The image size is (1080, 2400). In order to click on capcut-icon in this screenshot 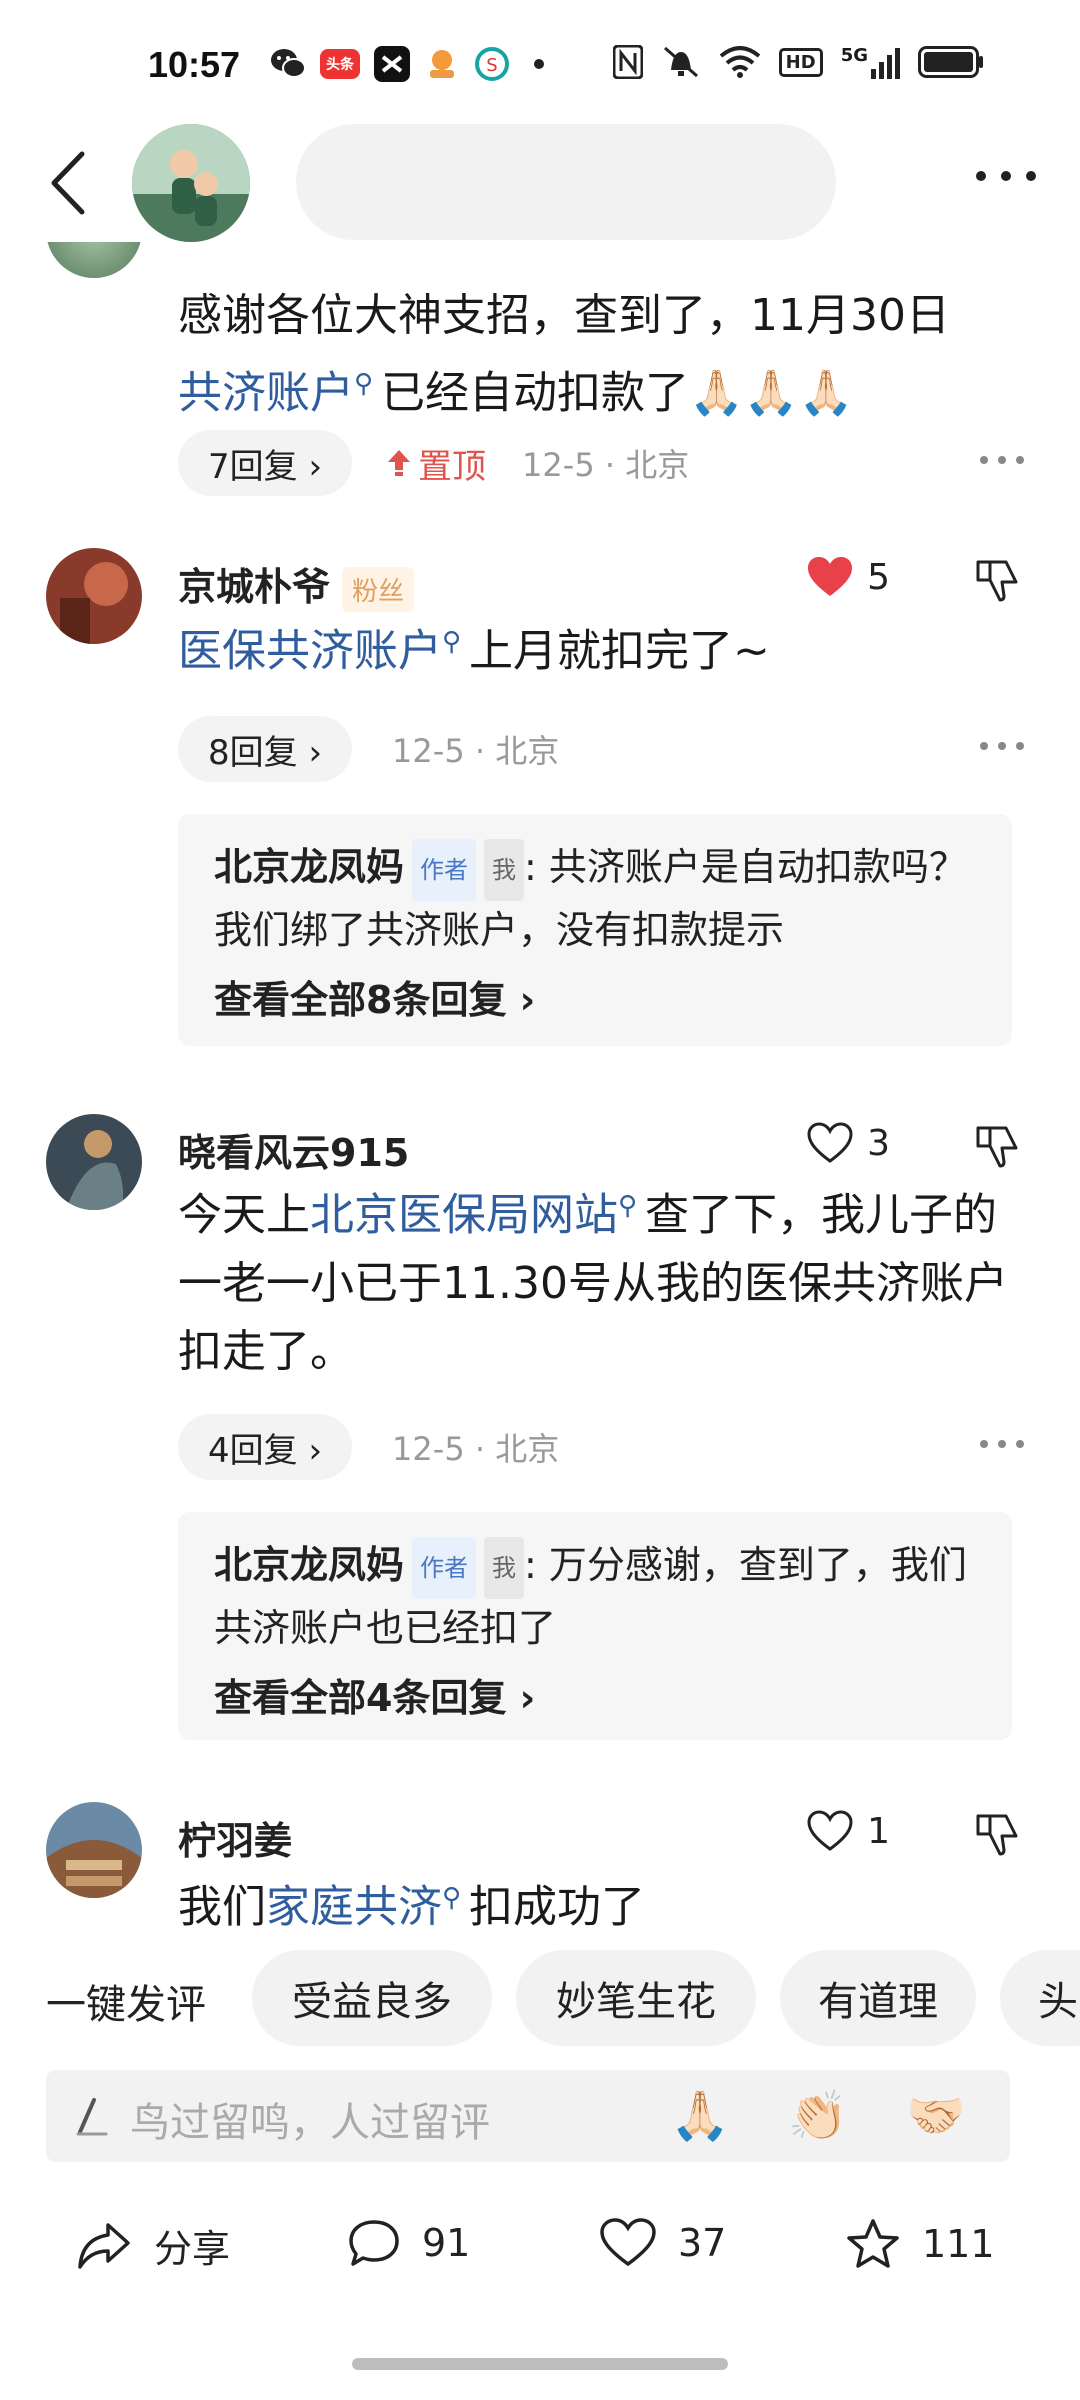, I will do `click(392, 64)`.